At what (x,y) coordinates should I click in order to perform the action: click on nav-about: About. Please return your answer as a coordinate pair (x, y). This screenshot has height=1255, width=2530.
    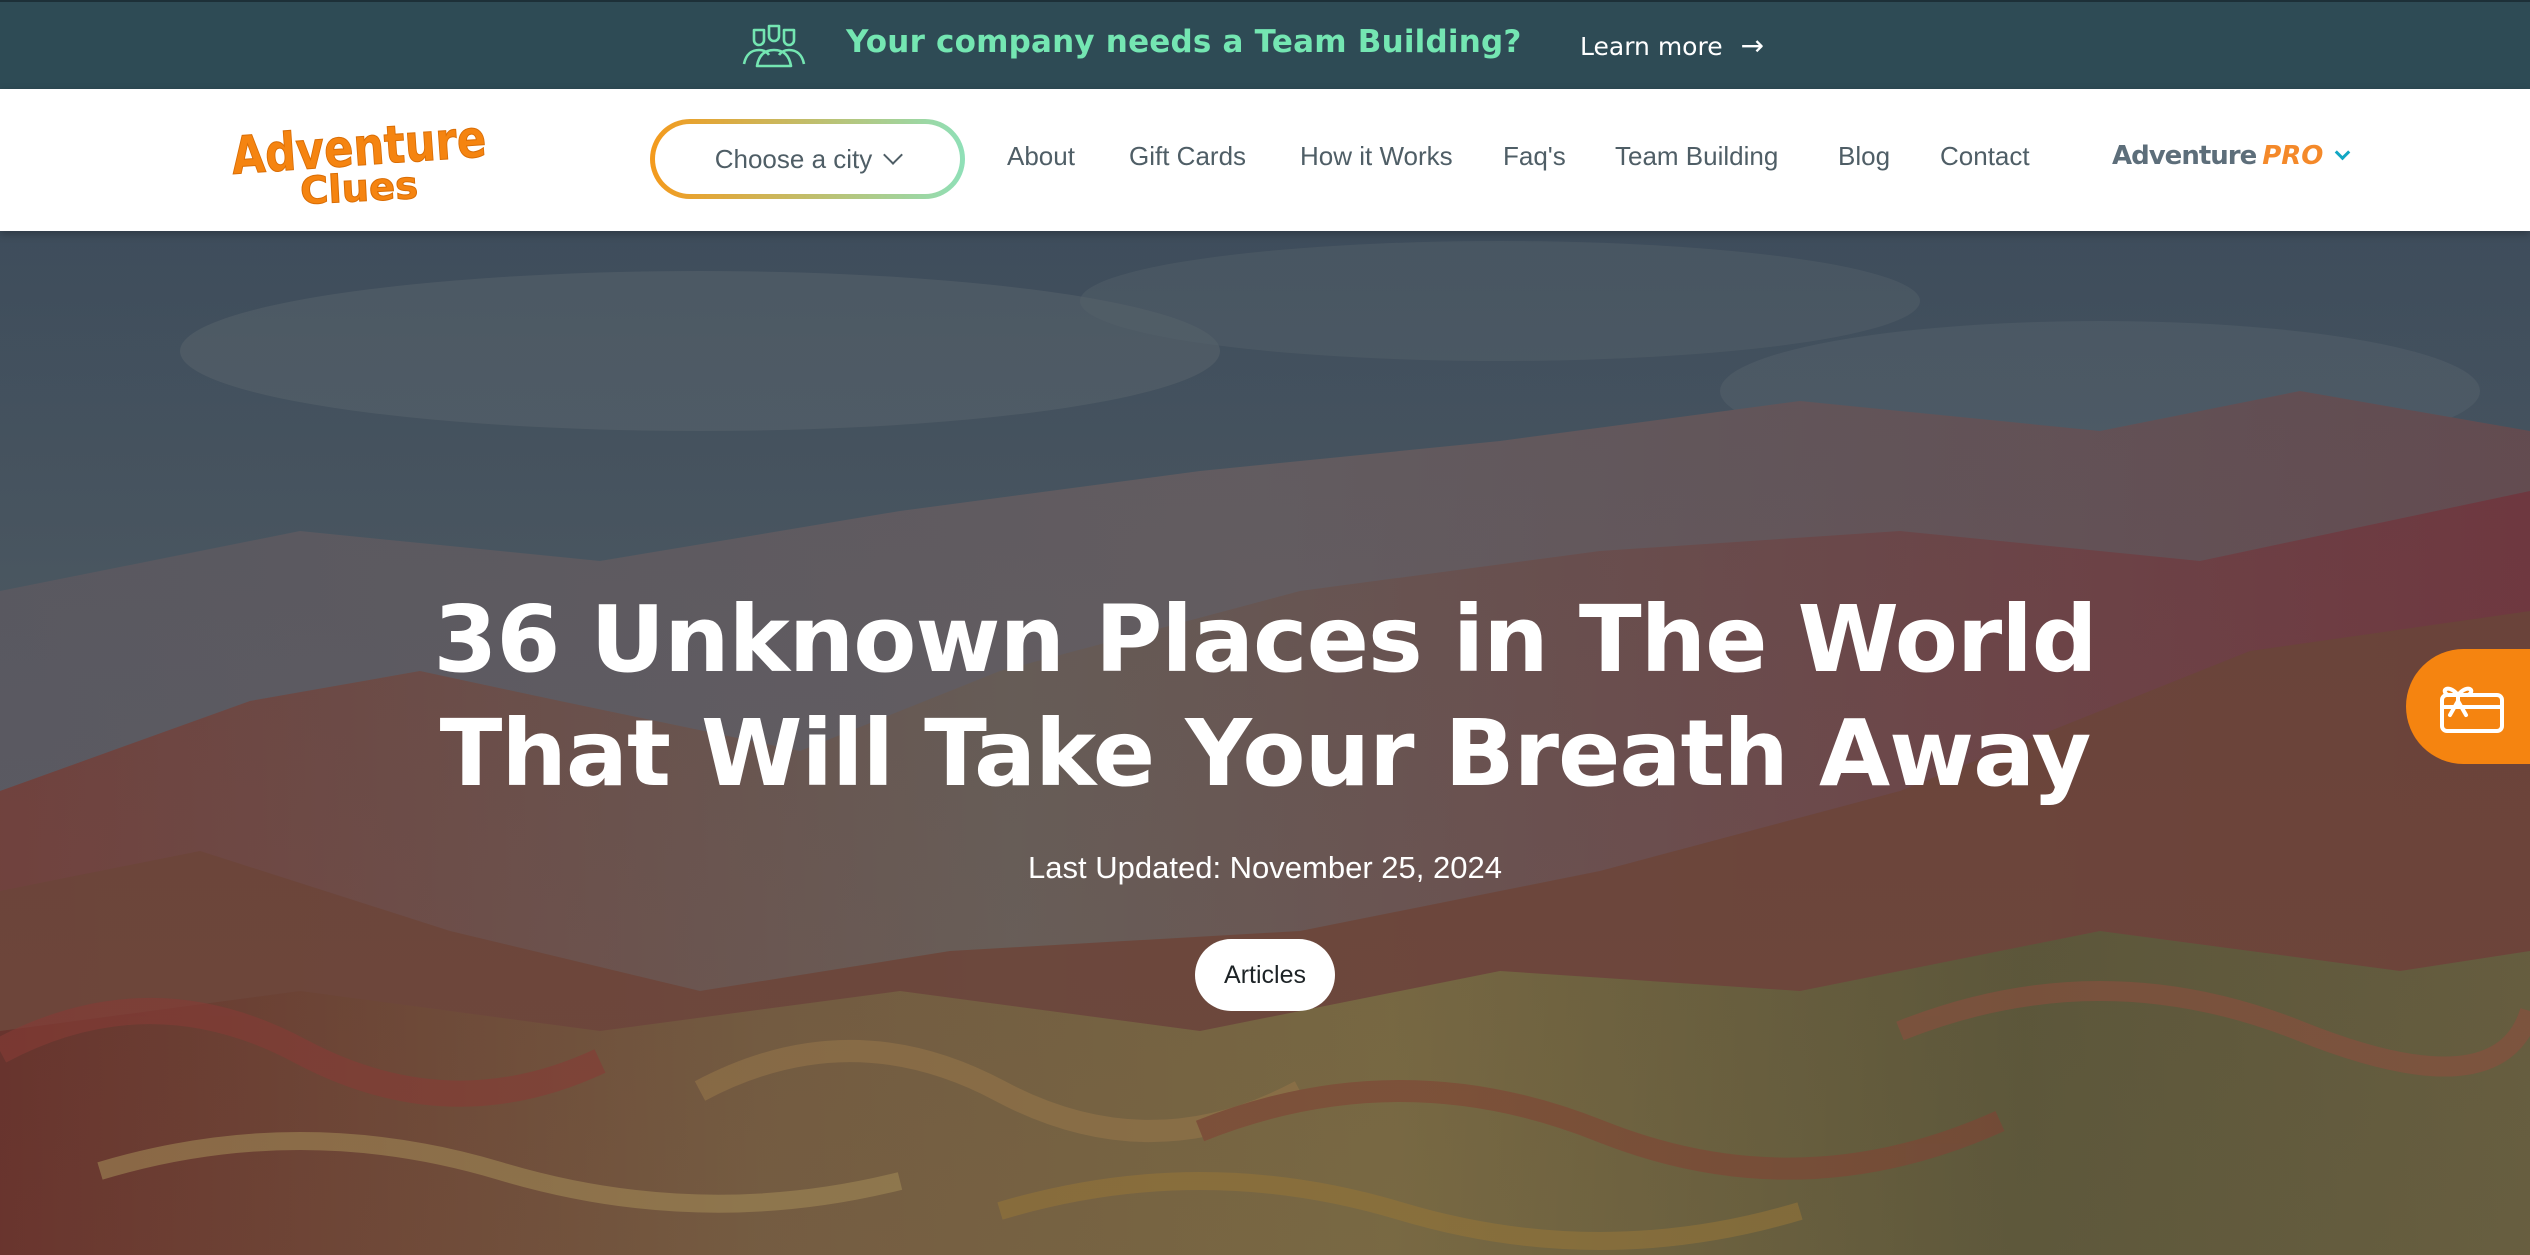
    Looking at the image, I should click on (1041, 156).